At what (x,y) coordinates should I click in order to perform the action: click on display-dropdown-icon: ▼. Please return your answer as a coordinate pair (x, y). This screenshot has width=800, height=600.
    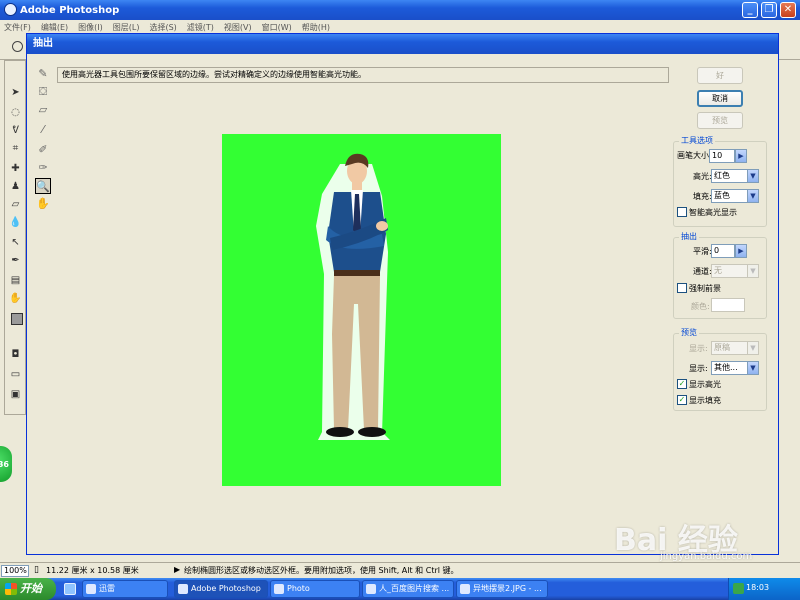
    Looking at the image, I should click on (753, 368).